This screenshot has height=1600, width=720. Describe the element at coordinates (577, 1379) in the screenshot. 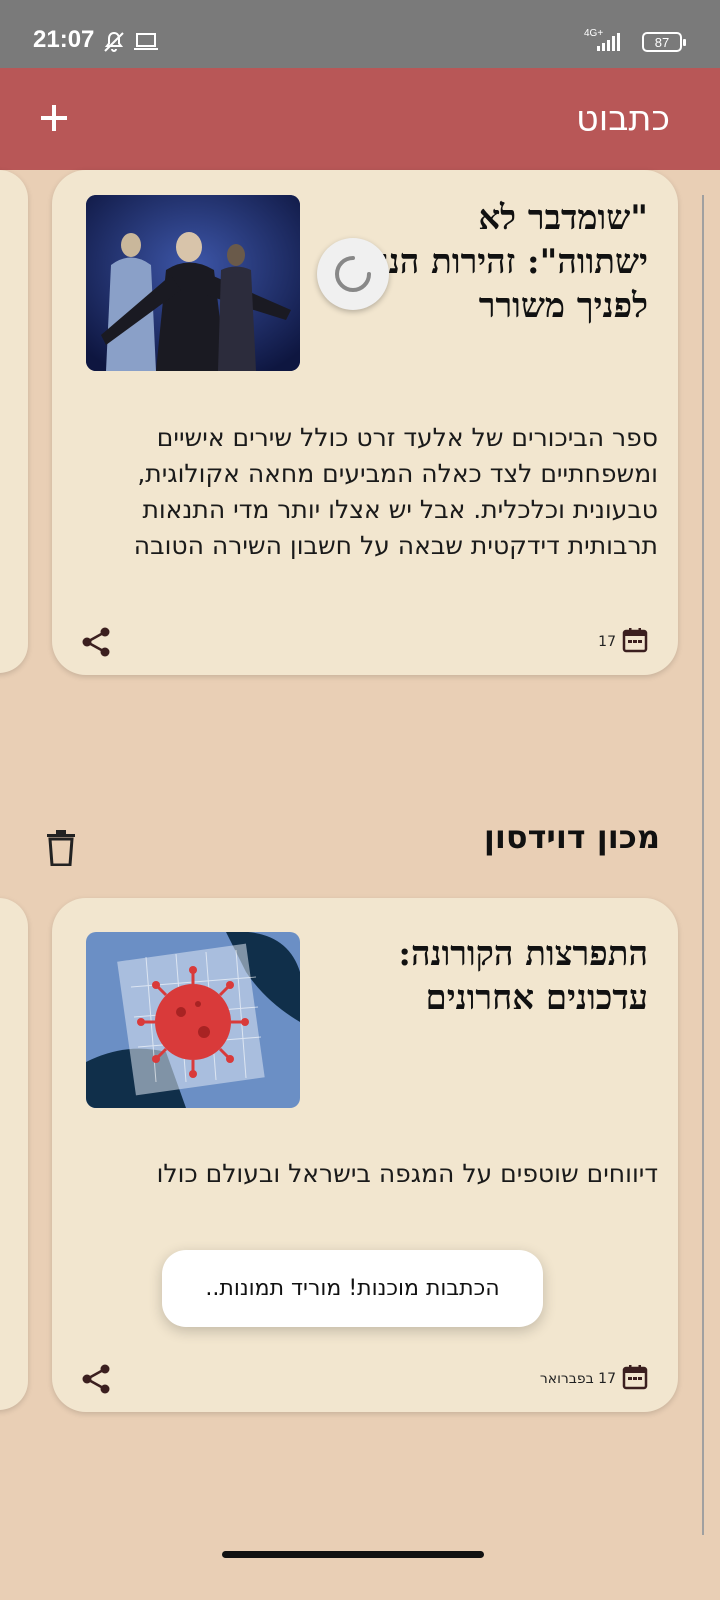

I see `article-date-label: 17 בפברואר` at that location.